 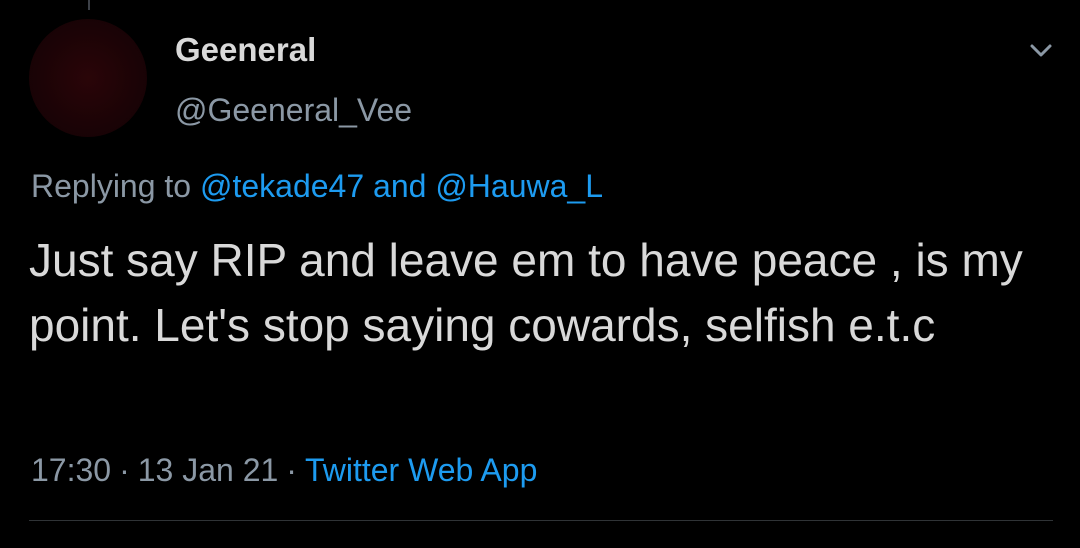 What do you see at coordinates (88, 78) in the screenshot?
I see `avatar` at bounding box center [88, 78].